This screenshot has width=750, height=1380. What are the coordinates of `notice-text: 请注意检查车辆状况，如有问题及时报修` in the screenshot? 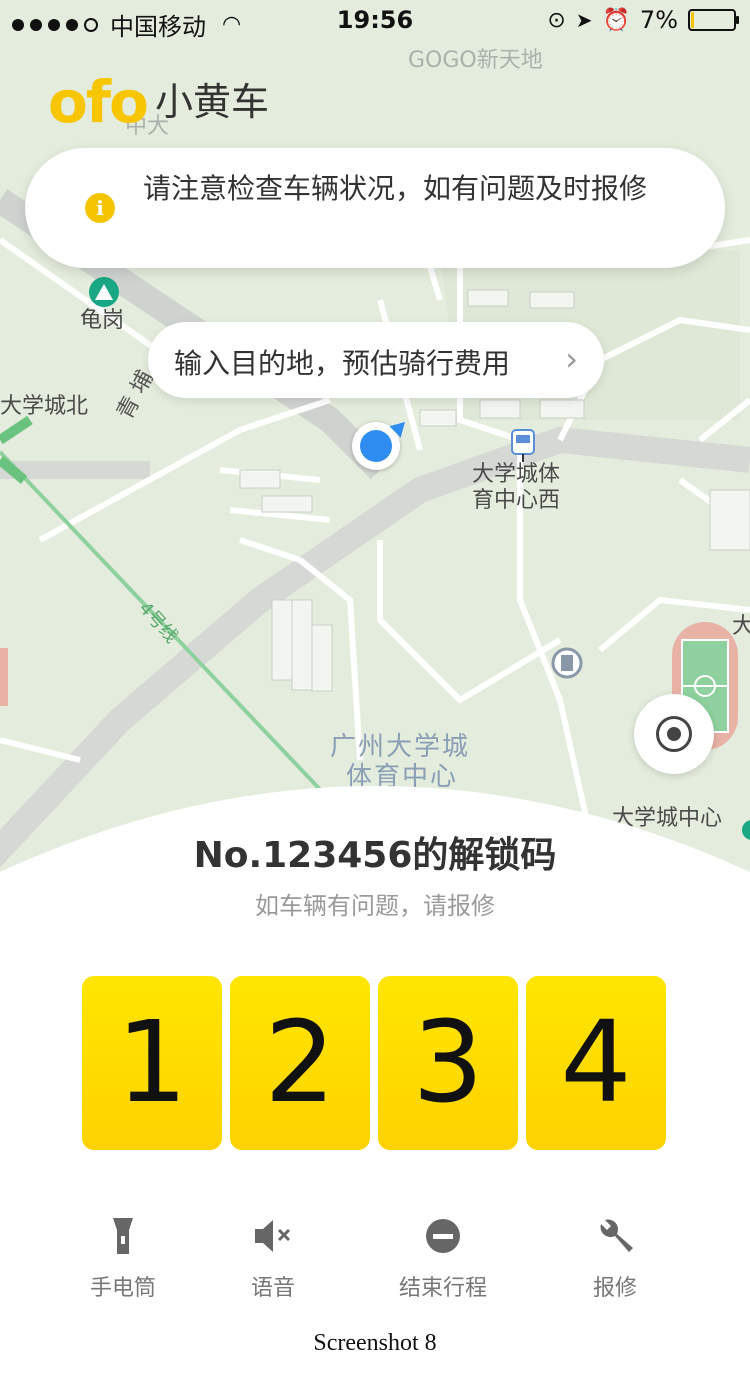 It's located at (395, 188).